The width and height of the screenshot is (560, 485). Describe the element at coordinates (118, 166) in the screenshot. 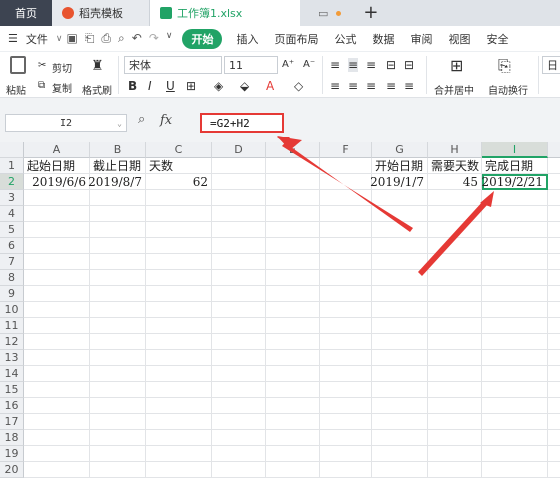

I see `cell-b1: 截止日期` at that location.